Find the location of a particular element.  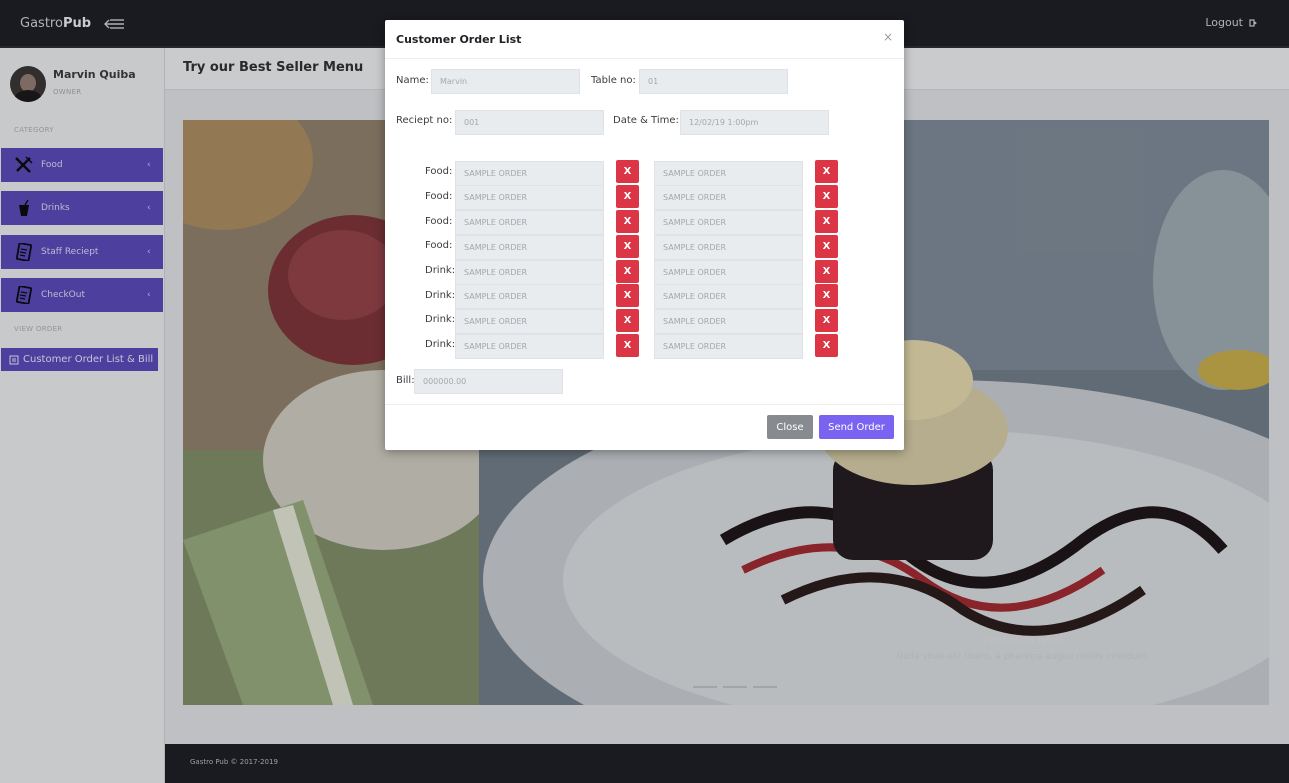

datetime-label: Date & Time: is located at coordinates (646, 120).